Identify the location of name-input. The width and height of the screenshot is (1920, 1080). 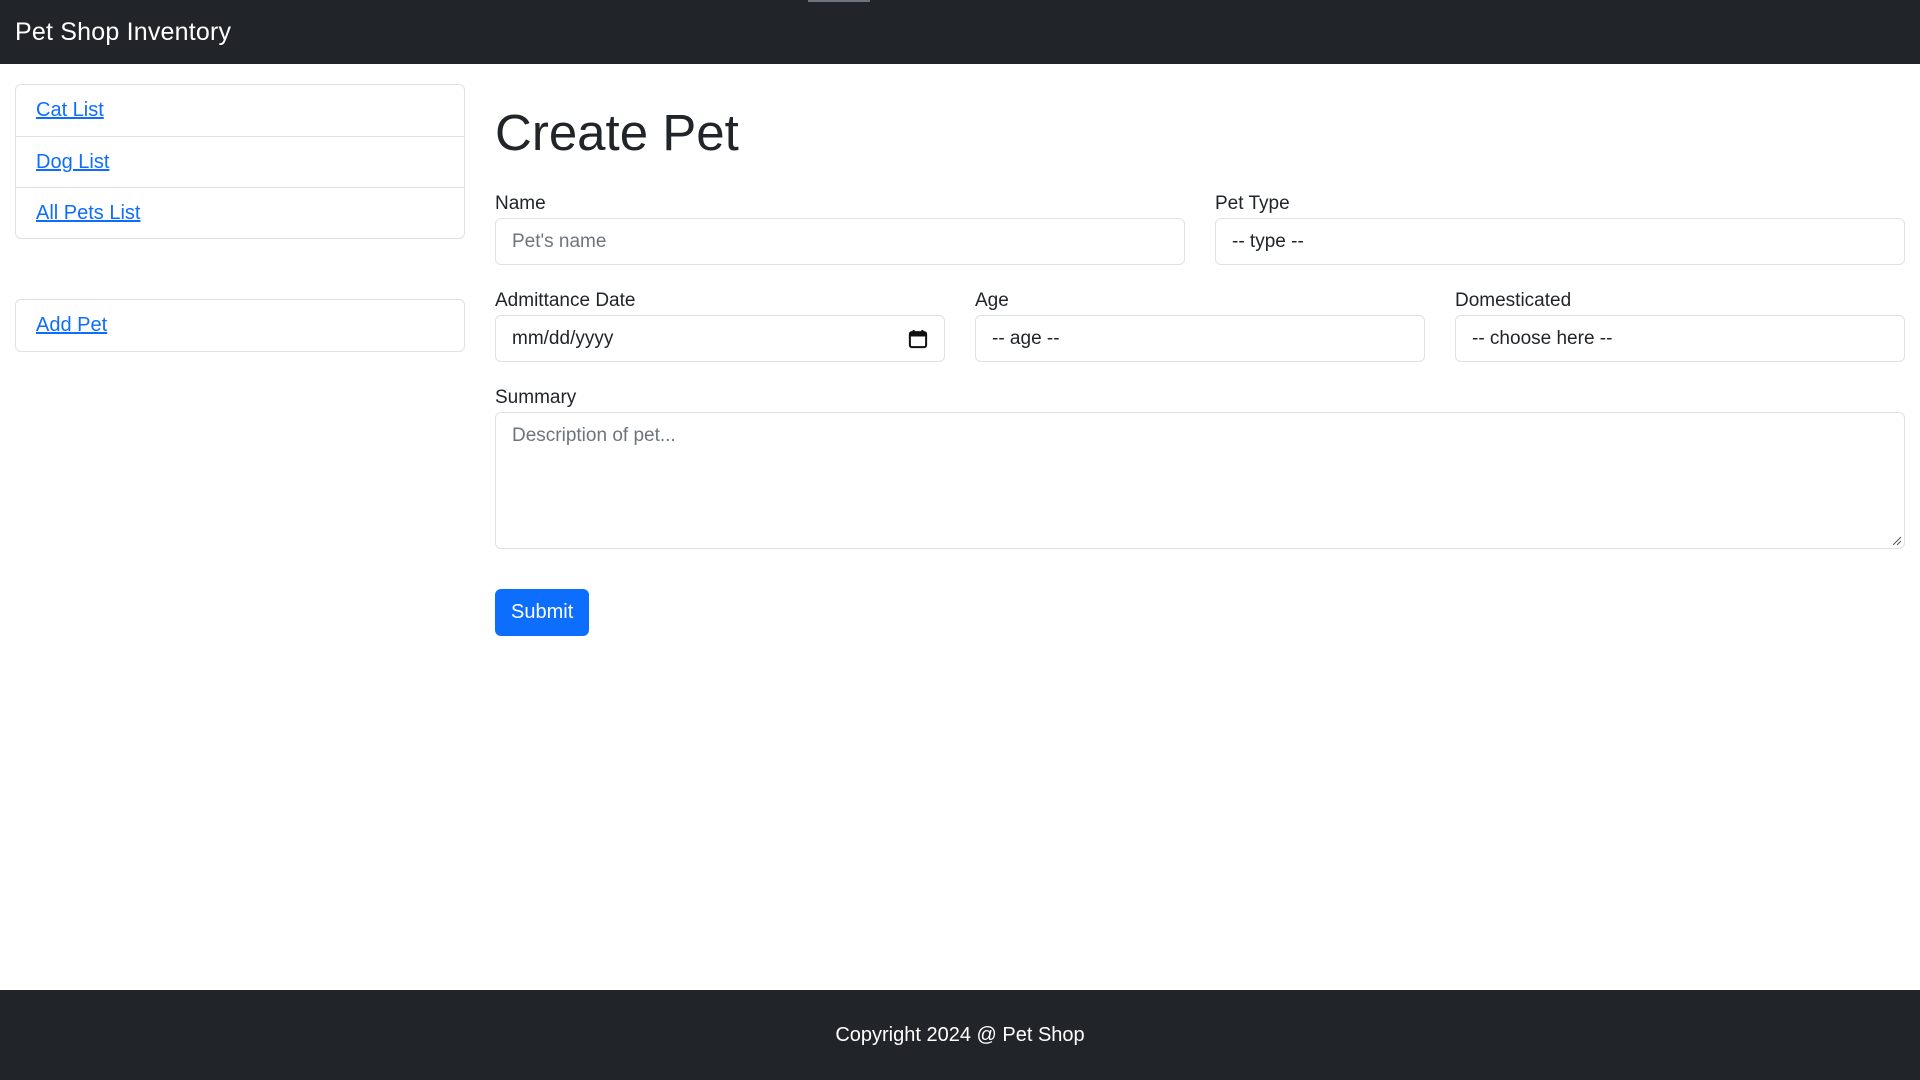
(840, 241).